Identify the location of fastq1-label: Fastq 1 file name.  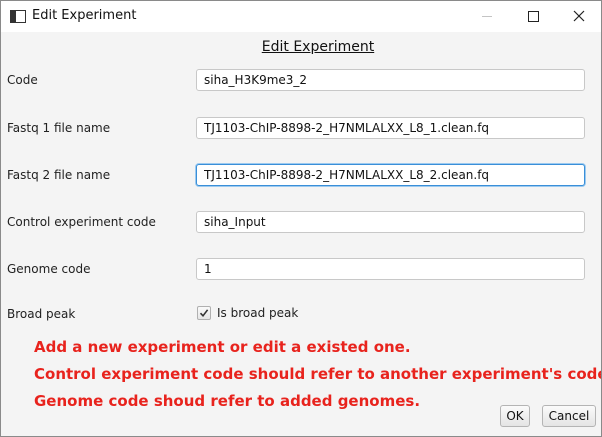
(59, 128).